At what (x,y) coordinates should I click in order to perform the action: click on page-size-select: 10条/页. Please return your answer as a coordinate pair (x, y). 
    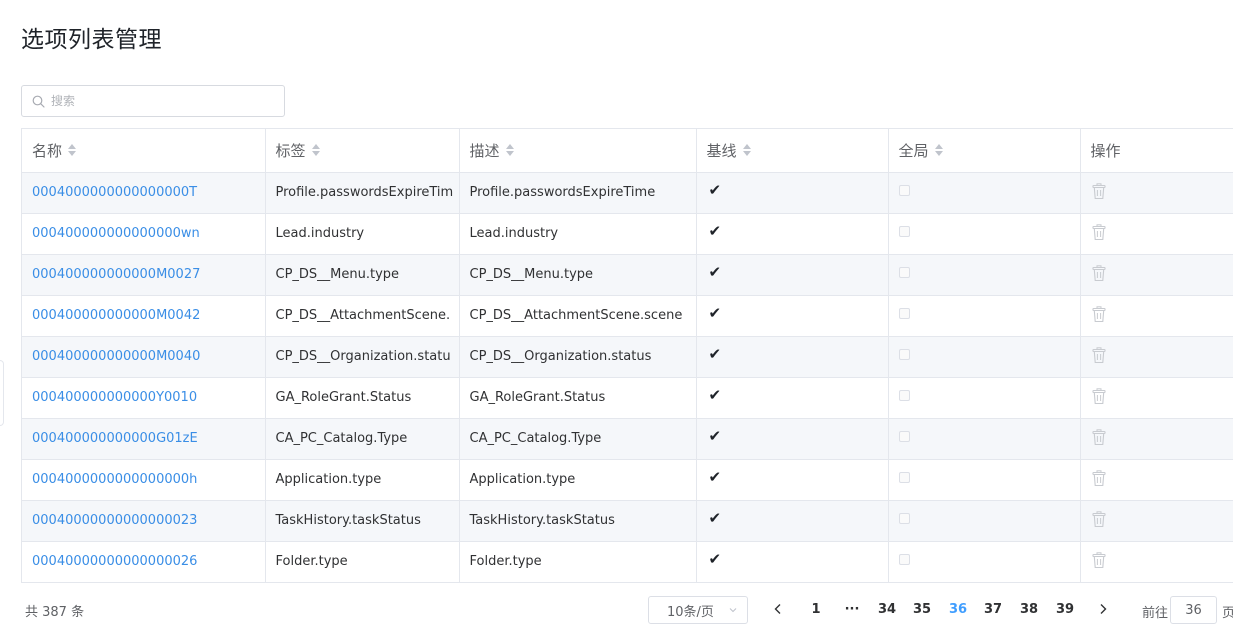
    Looking at the image, I should click on (698, 610).